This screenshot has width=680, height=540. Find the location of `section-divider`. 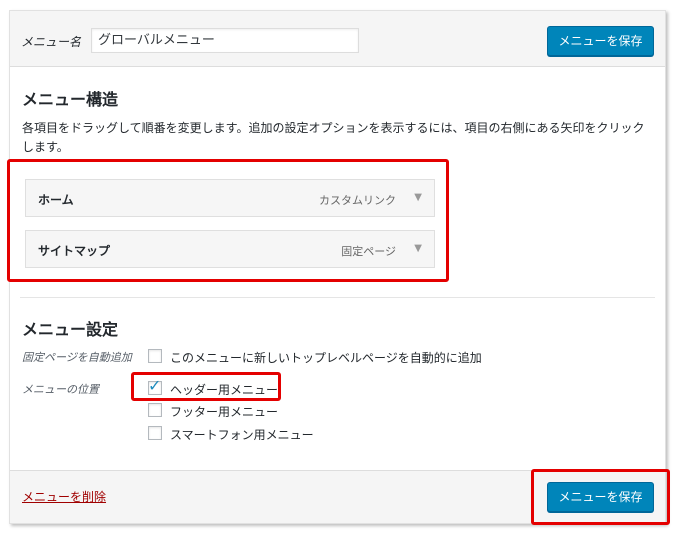

section-divider is located at coordinates (337, 297).